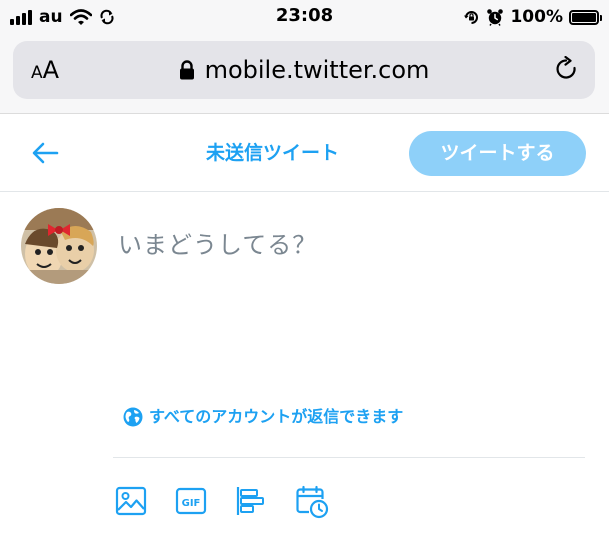 This screenshot has width=609, height=558. I want to click on avatar, so click(59, 246).